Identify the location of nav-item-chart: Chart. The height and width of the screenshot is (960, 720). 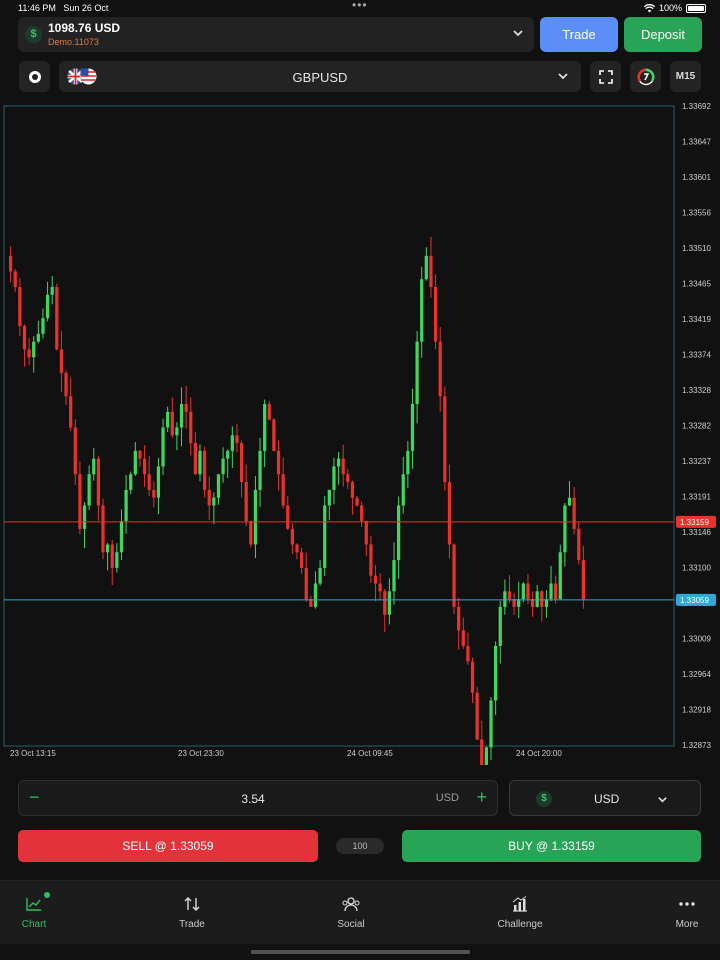
(34, 911).